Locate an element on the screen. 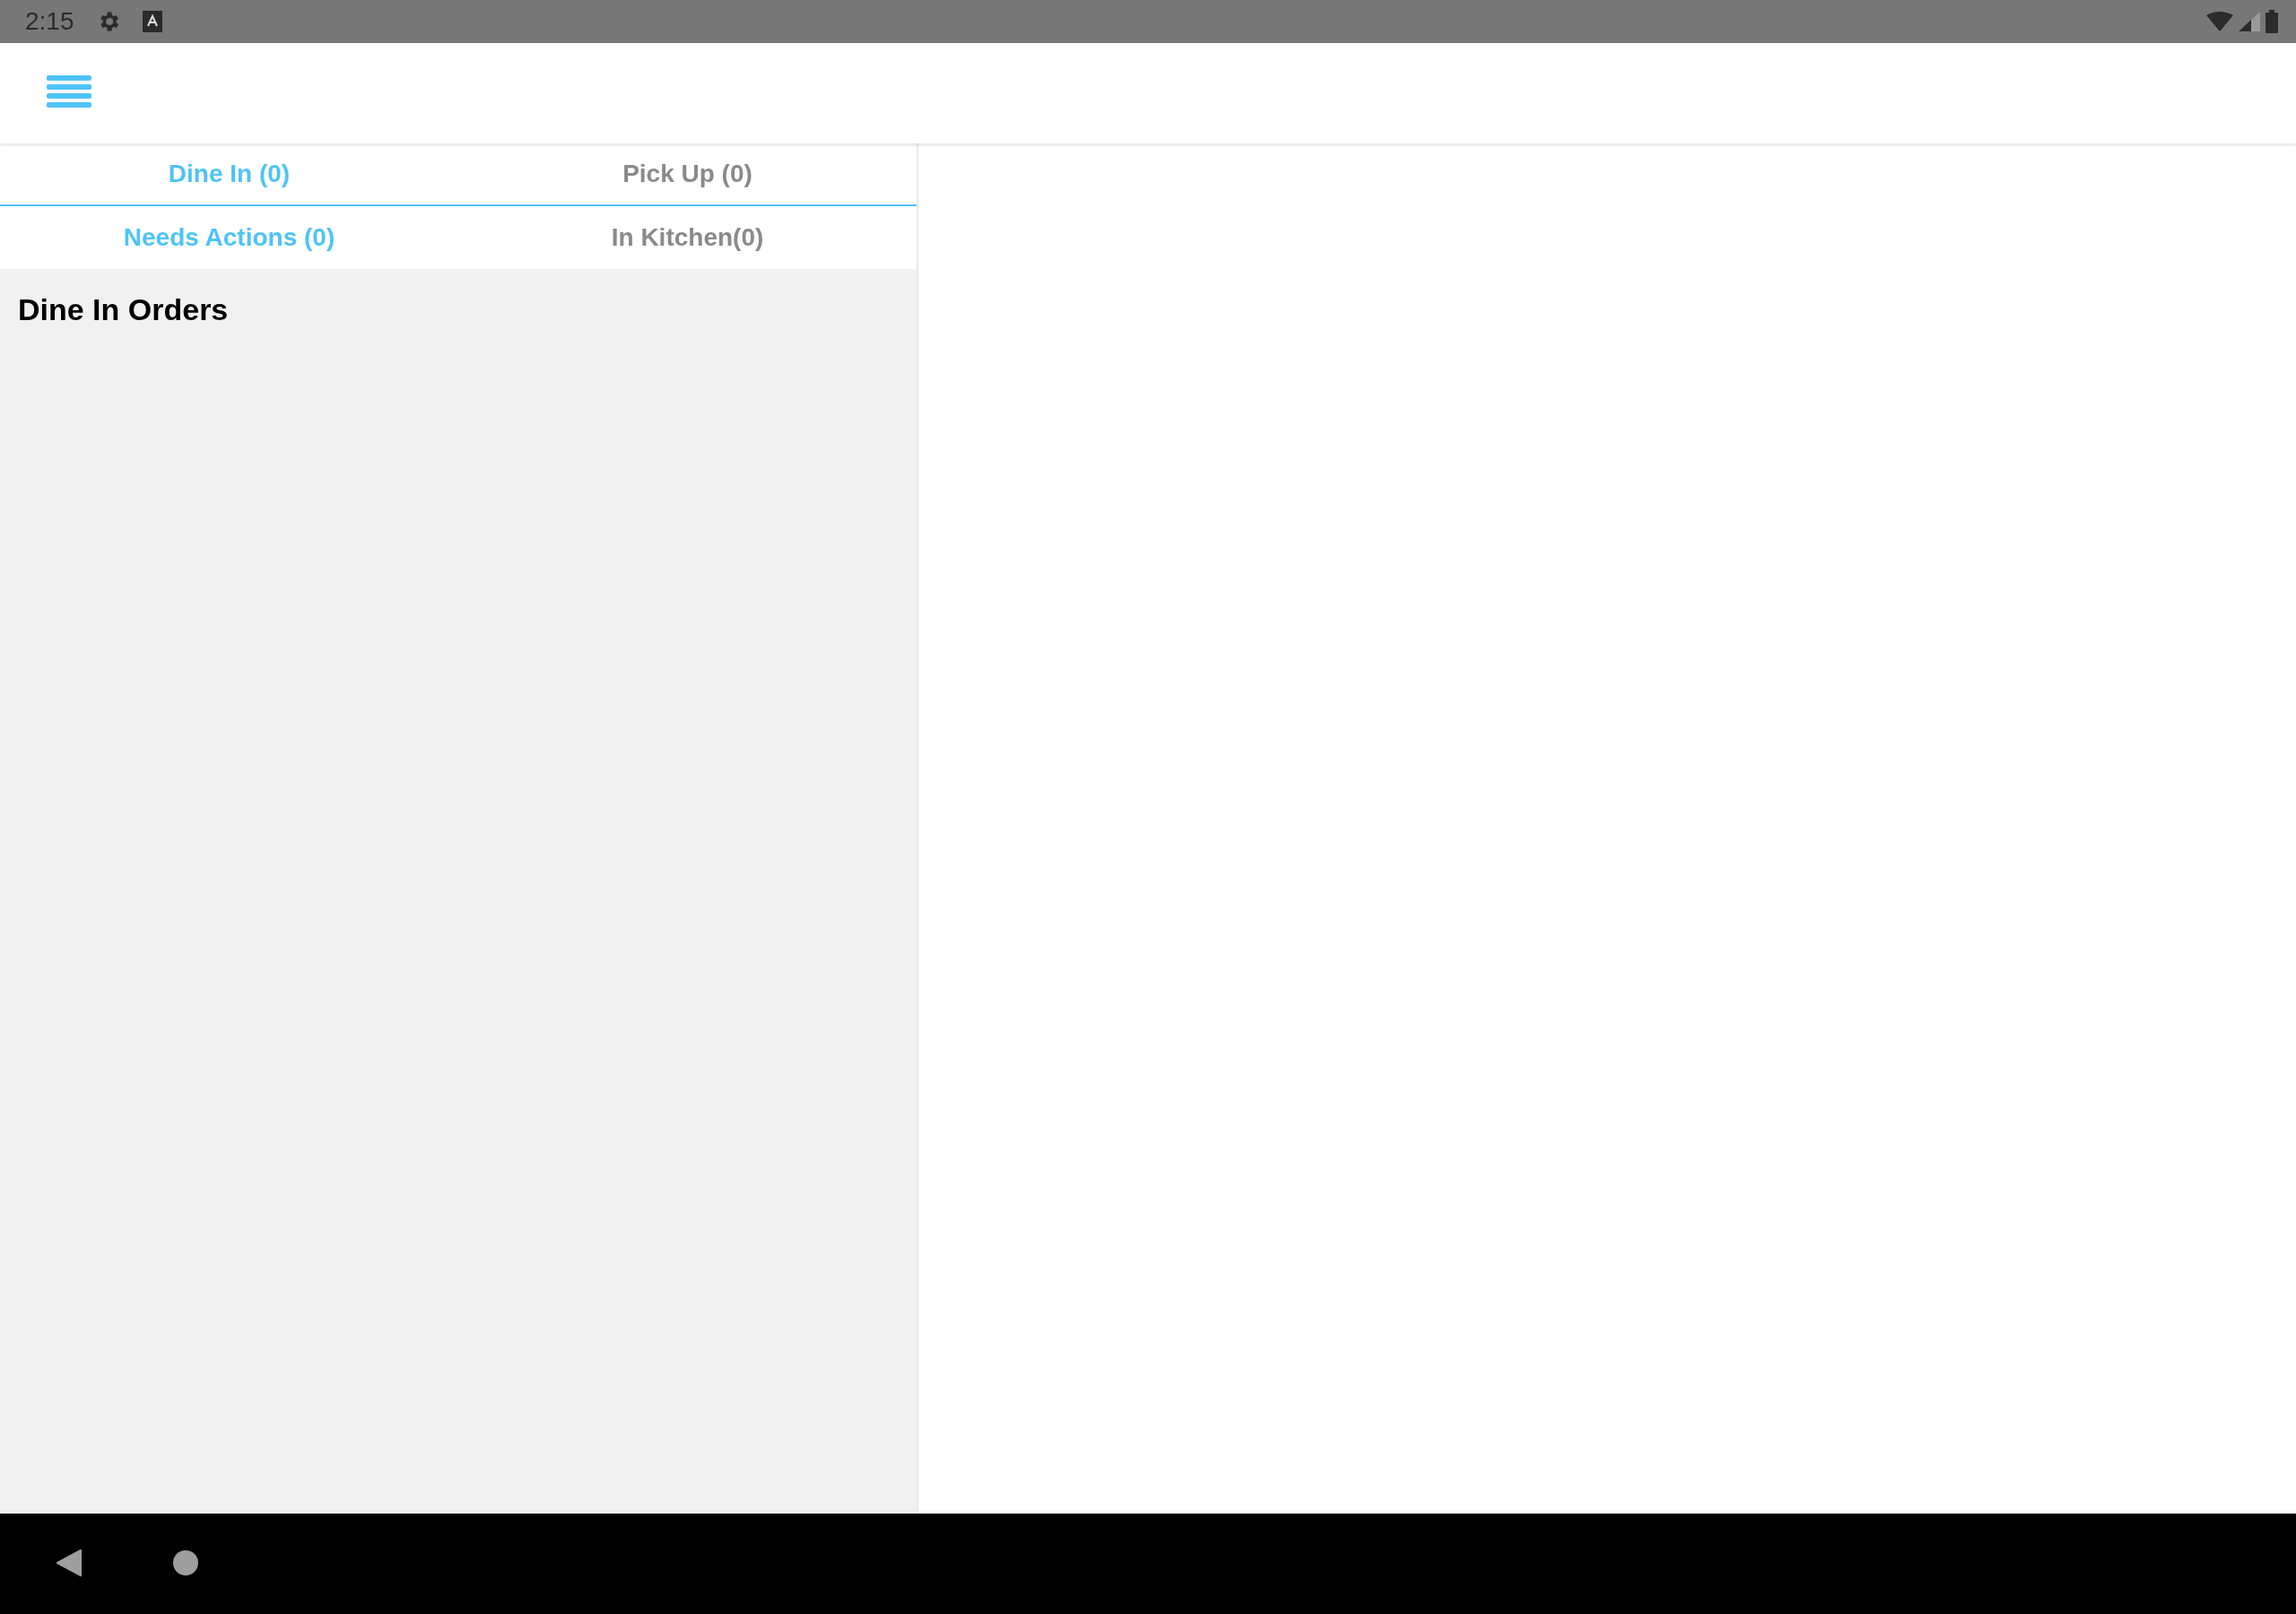  tab: Dine In (0) is located at coordinates (229, 173).